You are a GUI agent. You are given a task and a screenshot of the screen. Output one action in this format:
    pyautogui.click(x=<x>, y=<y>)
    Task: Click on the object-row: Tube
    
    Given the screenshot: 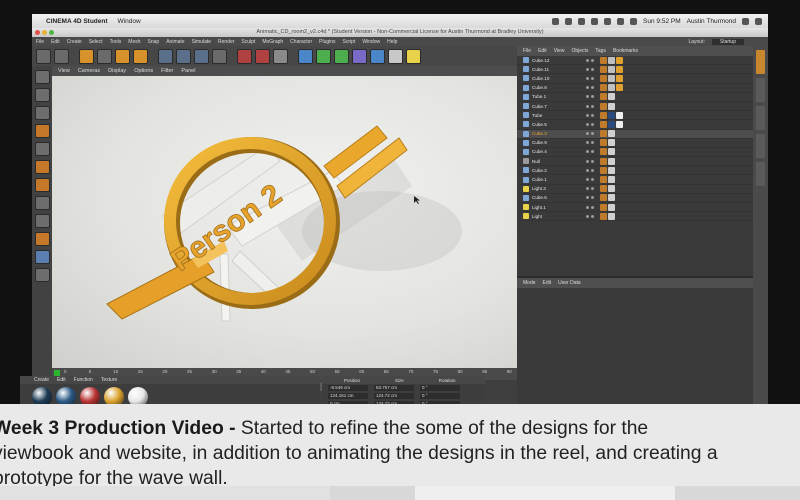 What is the action you would take?
    pyautogui.click(x=635, y=116)
    